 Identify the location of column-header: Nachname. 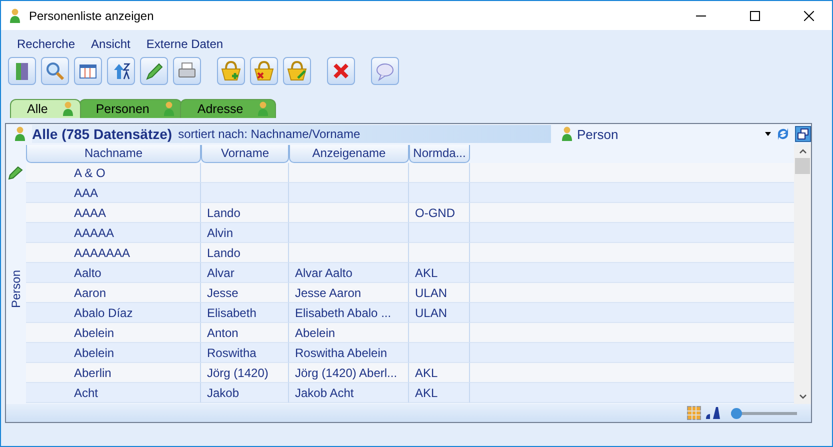
(113, 154).